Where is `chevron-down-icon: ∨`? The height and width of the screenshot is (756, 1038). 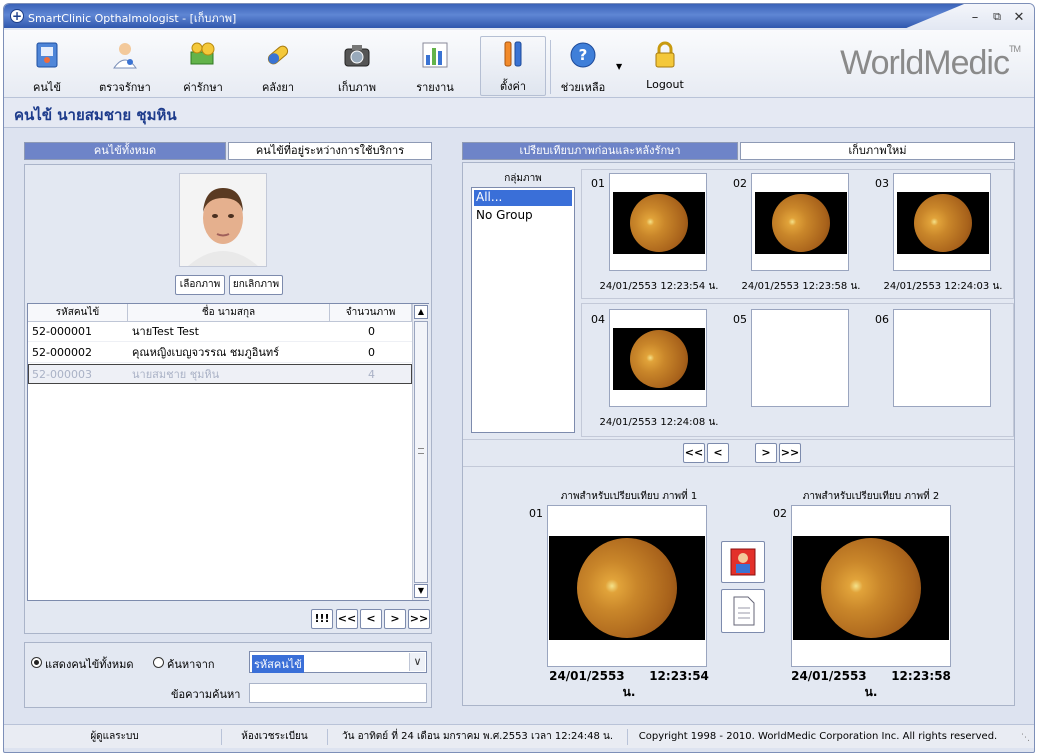
chevron-down-icon: ∨ is located at coordinates (417, 662).